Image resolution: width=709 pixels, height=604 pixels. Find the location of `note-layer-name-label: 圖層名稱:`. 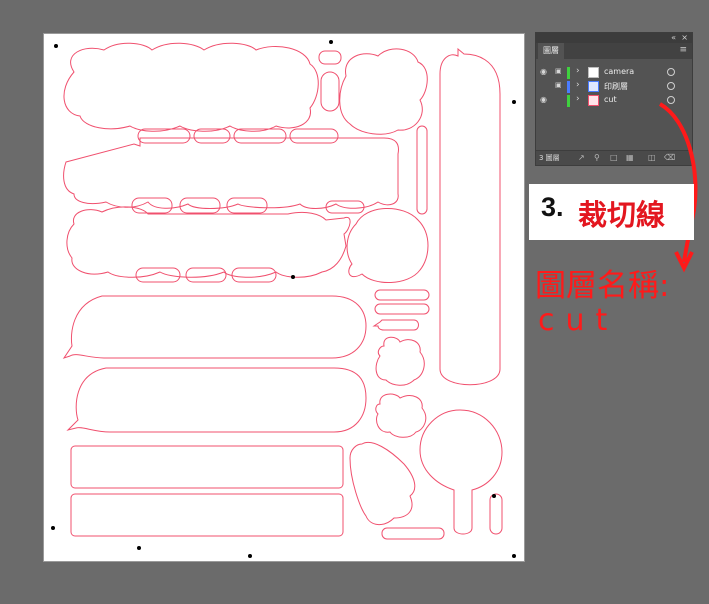

note-layer-name-label: 圖層名稱: is located at coordinates (602, 286).